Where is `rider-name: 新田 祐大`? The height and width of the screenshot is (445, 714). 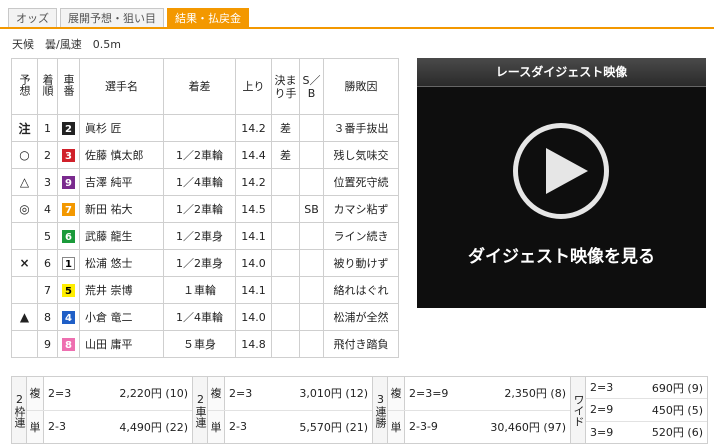
rider-name: 新田 祐大 is located at coordinates (121, 209).